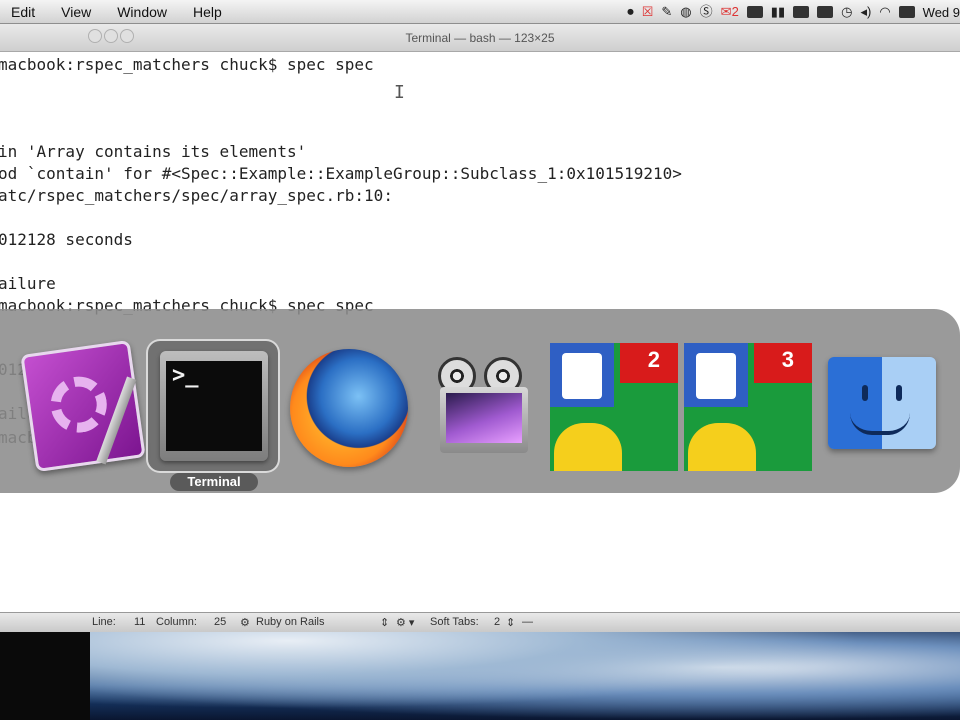 The width and height of the screenshot is (960, 720). I want to click on switcher-app-finder, so click(883, 406).